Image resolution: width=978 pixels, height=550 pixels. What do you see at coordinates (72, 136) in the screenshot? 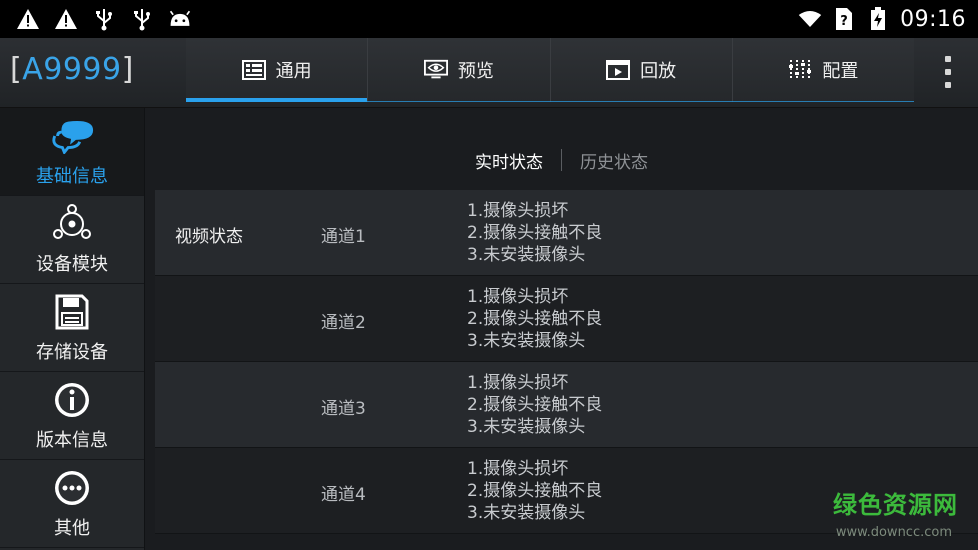
I see `chat-bubble-icon` at bounding box center [72, 136].